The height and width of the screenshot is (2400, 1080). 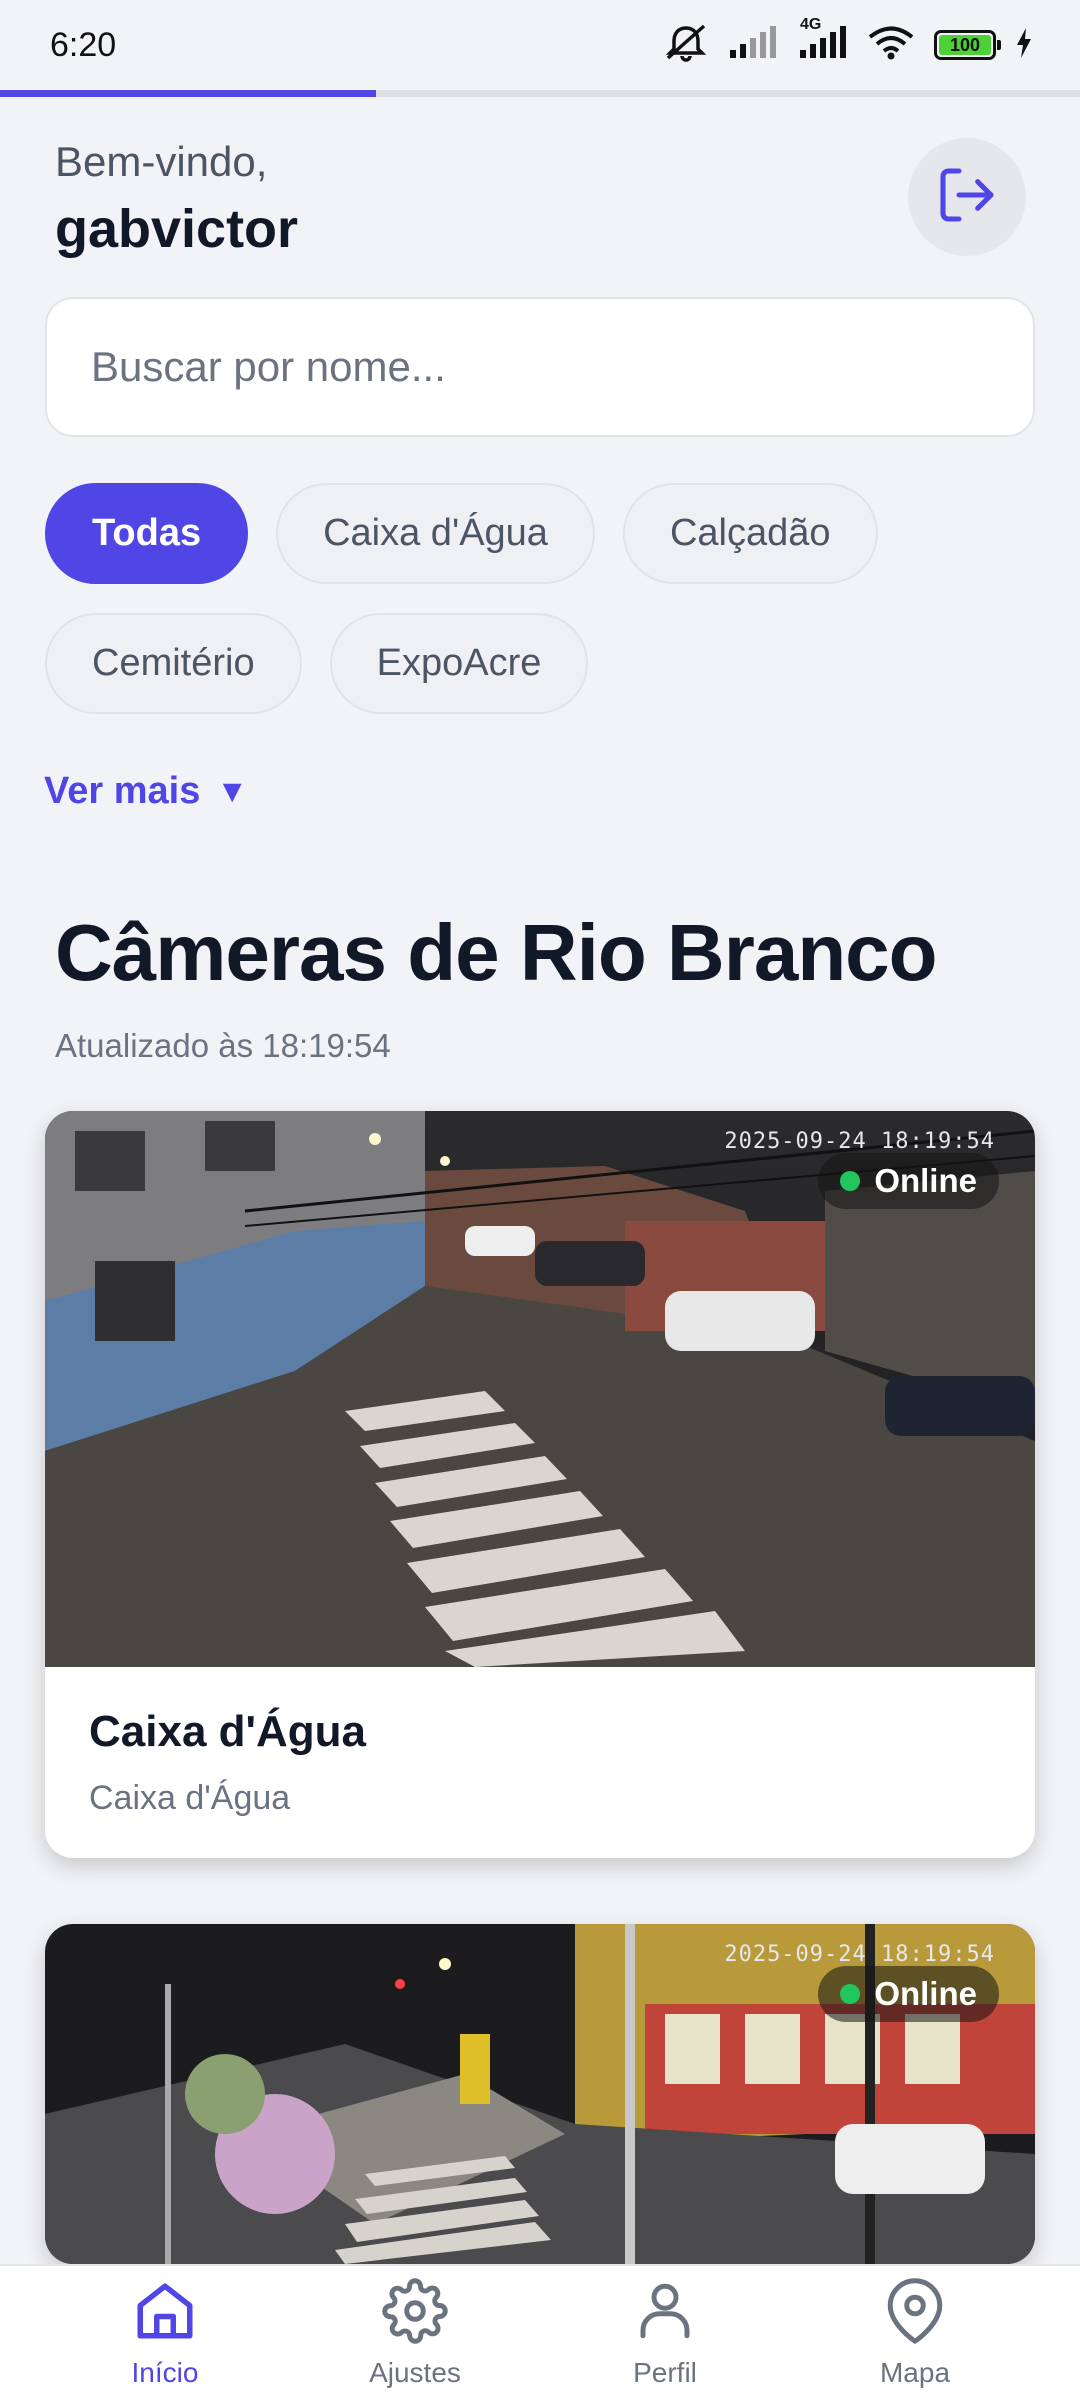 What do you see at coordinates (122, 791) in the screenshot?
I see `ver-mais-label: Ver mais` at bounding box center [122, 791].